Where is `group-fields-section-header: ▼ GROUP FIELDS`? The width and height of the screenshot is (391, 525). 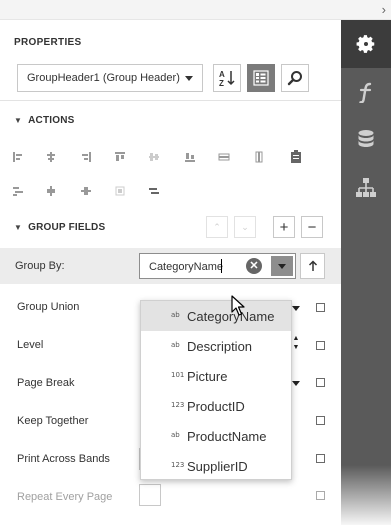
group-fields-section-header: ▼ GROUP FIELDS is located at coordinates (59, 227).